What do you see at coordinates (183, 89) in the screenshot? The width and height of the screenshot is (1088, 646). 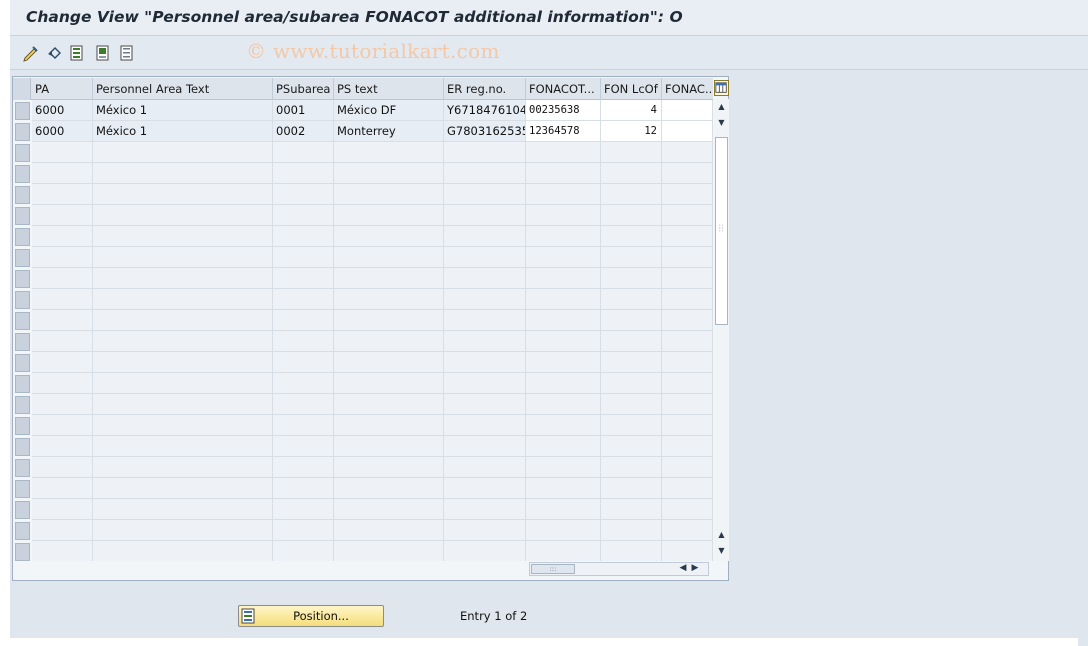 I see `column-header-personnel-area-text: Personnel Area Text` at bounding box center [183, 89].